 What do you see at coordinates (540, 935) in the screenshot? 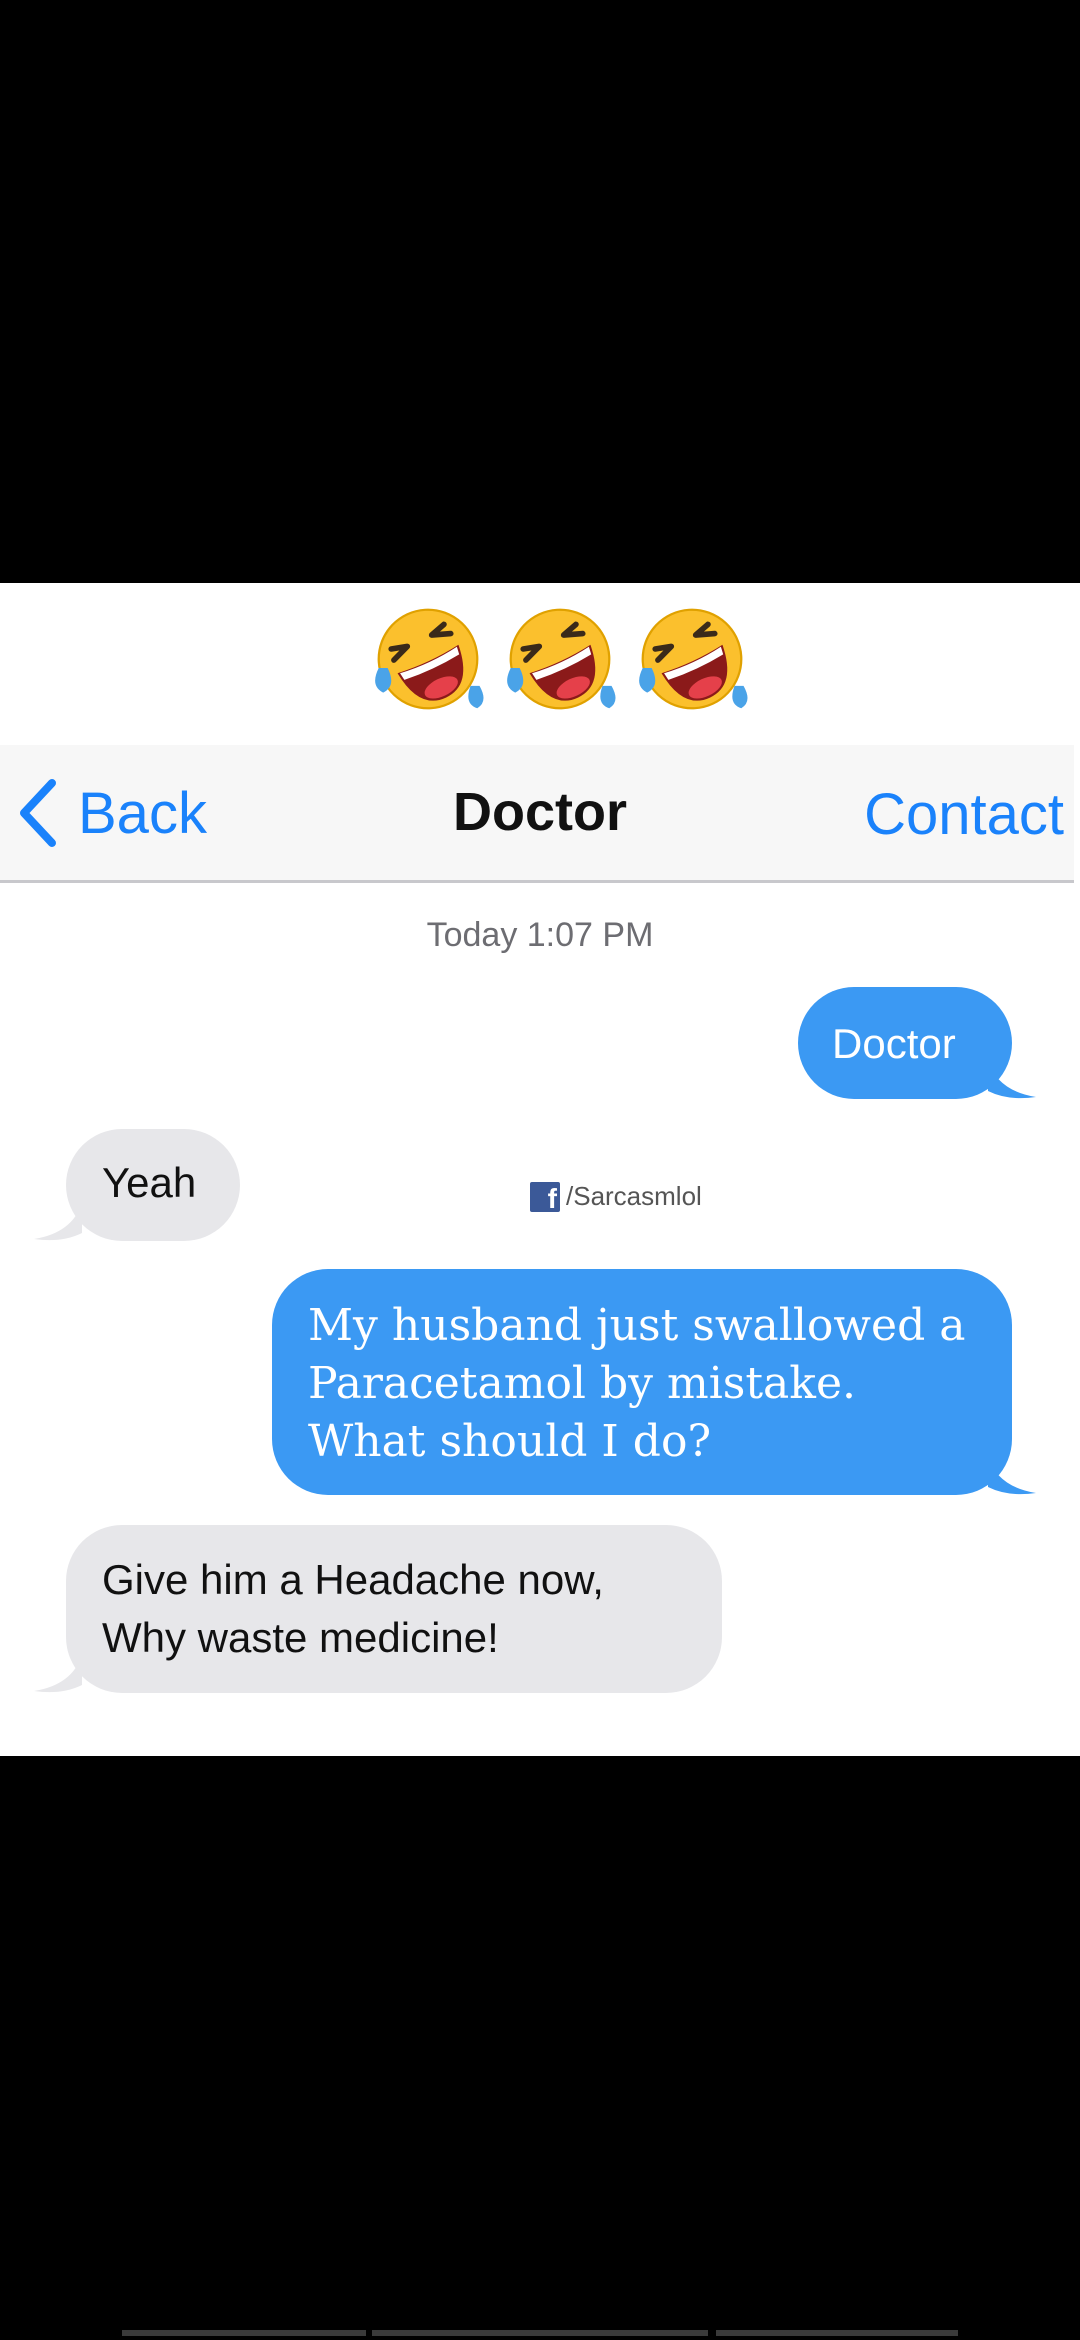
I see `message-timestamp: Today 1:07 PM` at bounding box center [540, 935].